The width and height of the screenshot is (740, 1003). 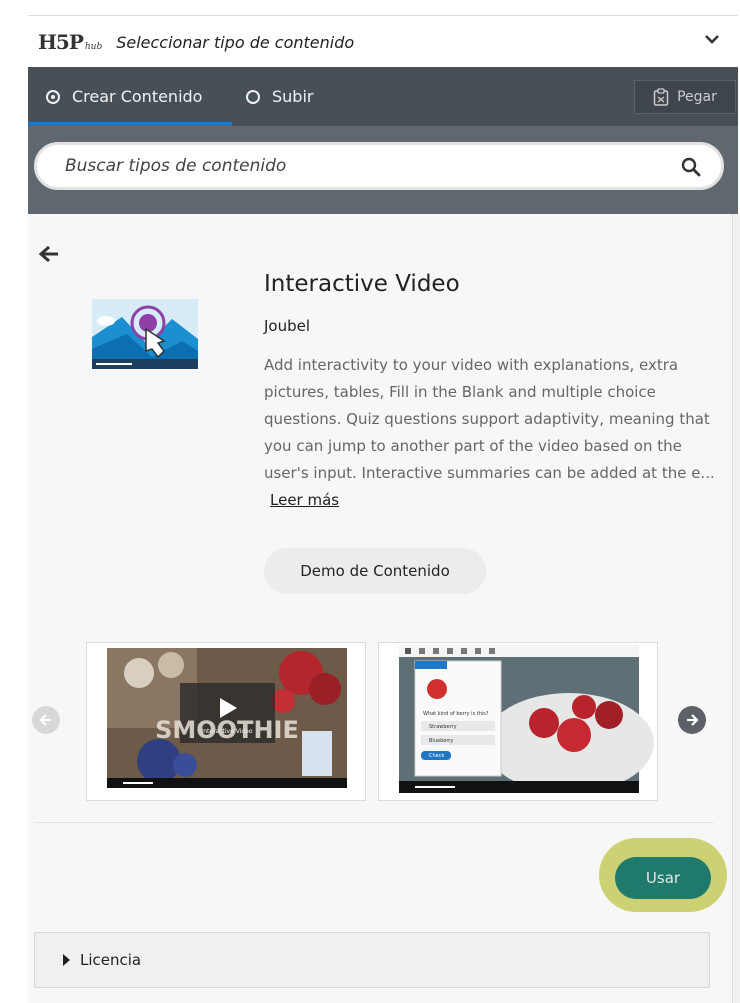 I want to click on carousel-prev-button, so click(x=46, y=720).